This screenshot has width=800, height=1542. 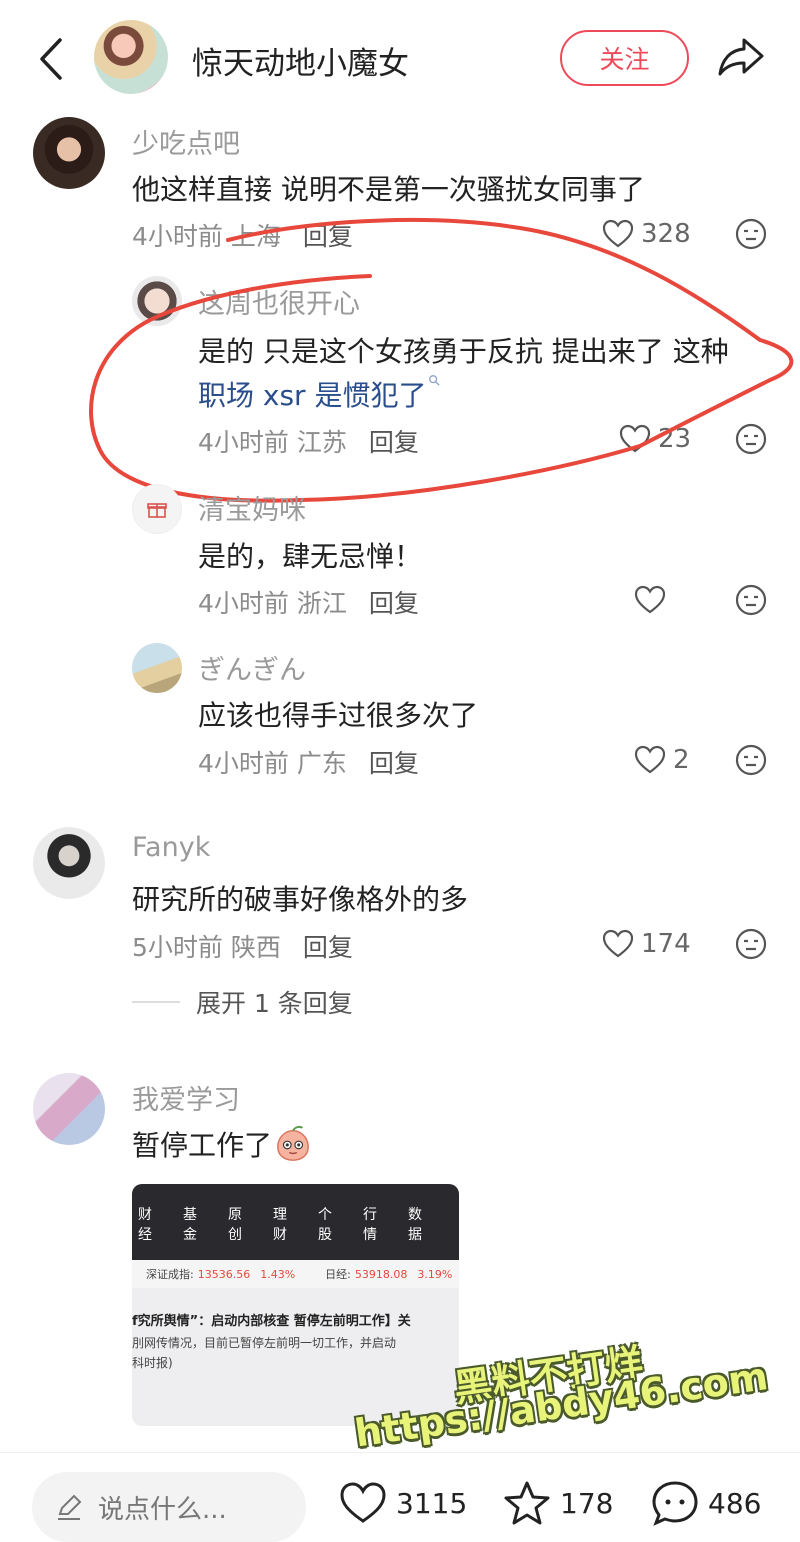 I want to click on ticker-value: 53918.08, so click(x=381, y=1274).